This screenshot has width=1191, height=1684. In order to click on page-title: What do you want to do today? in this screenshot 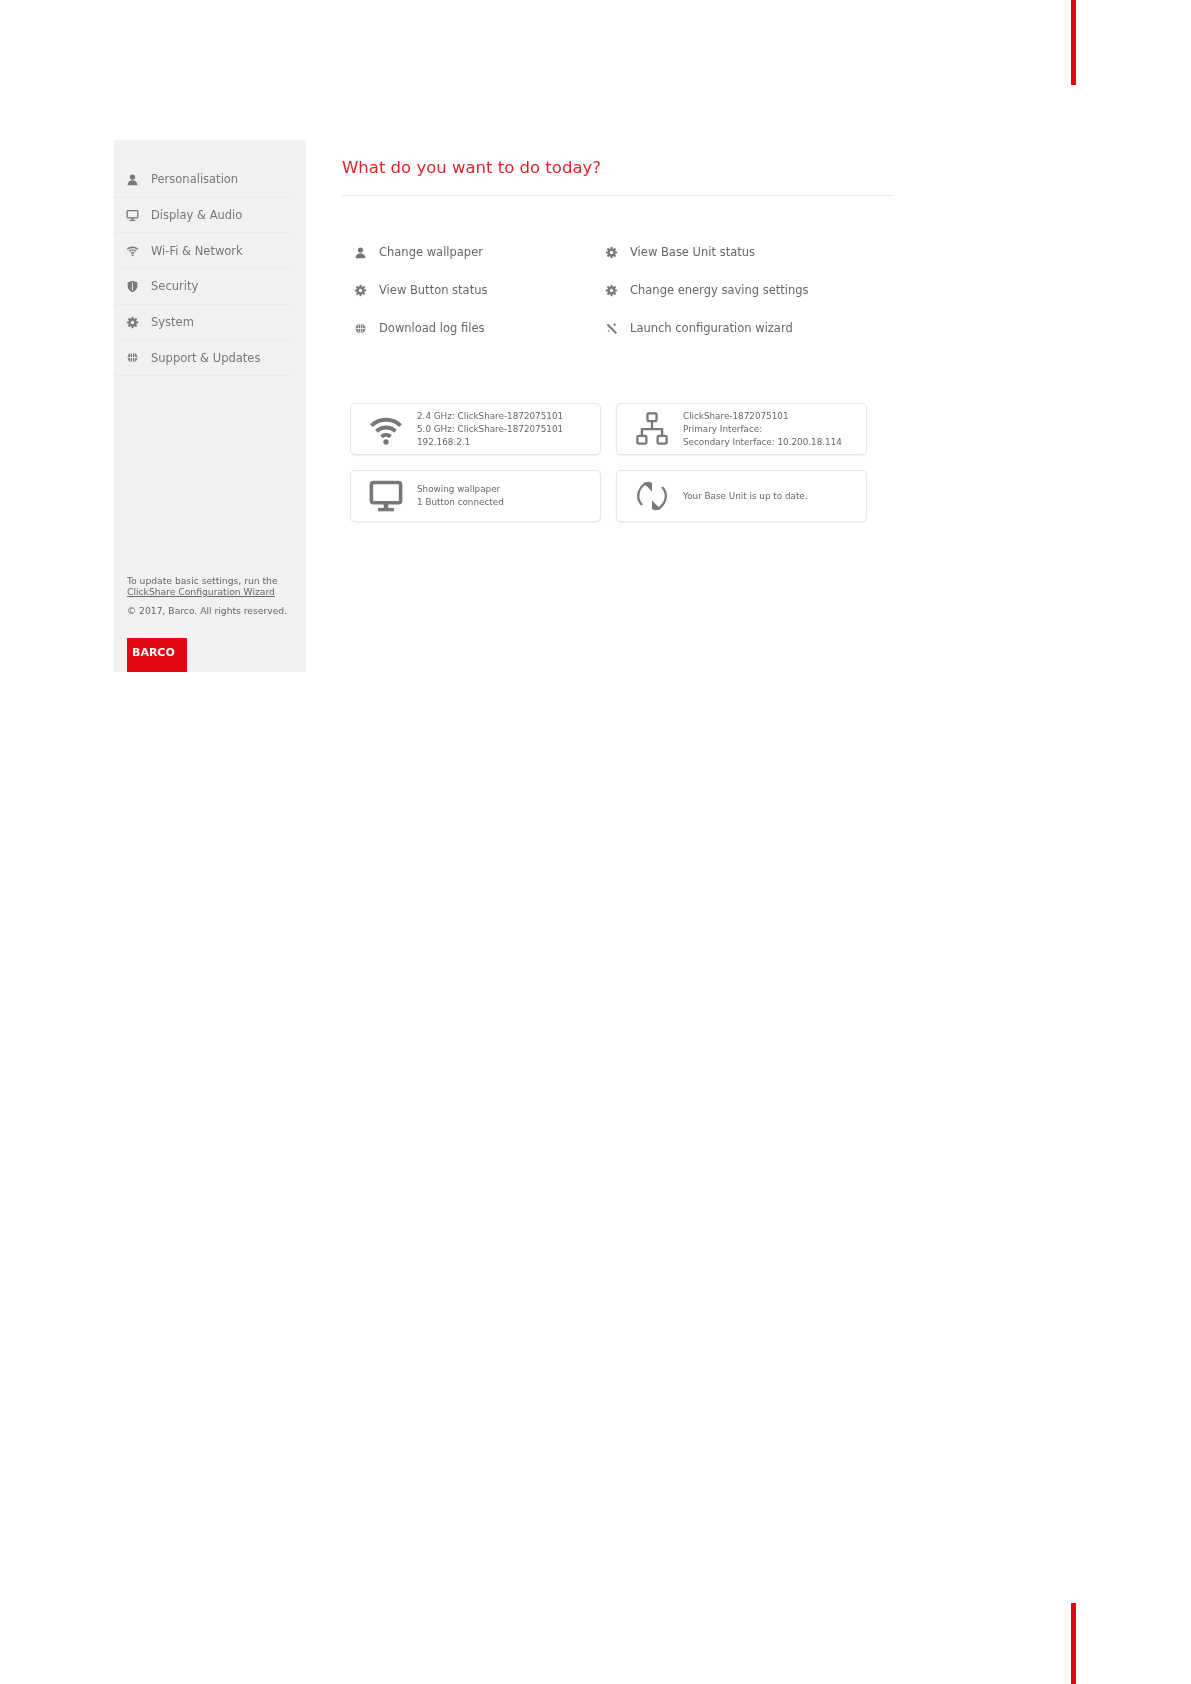, I will do `click(617, 177)`.